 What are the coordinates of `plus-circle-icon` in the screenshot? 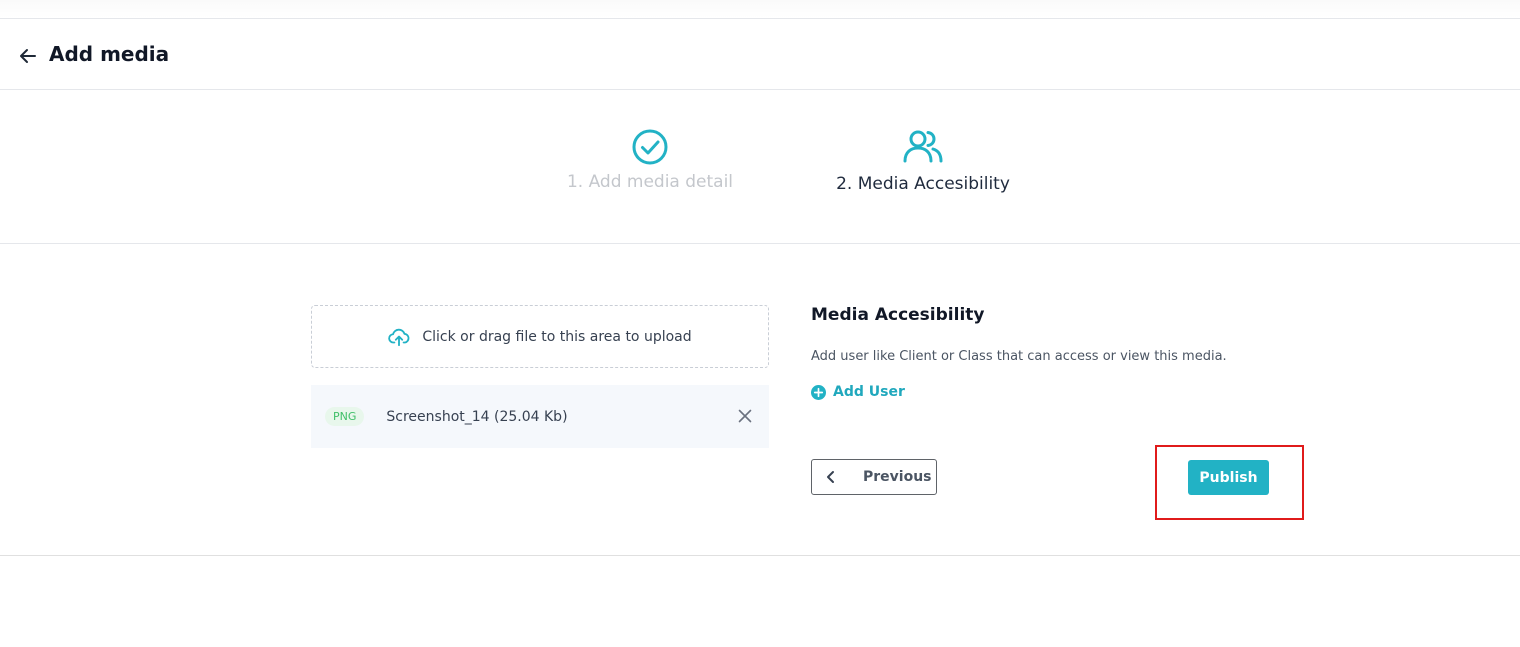 It's located at (818, 392).